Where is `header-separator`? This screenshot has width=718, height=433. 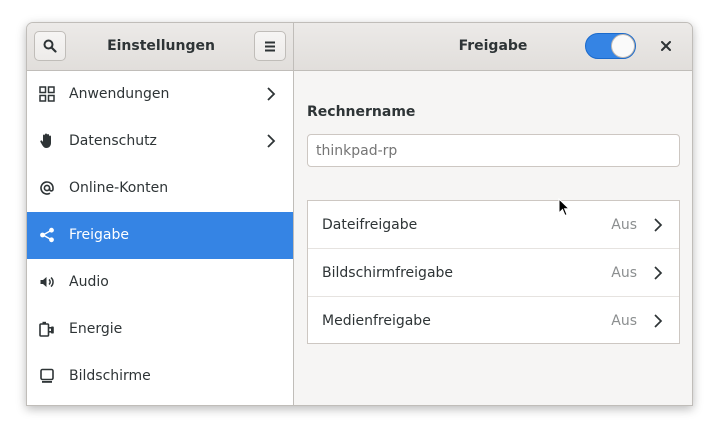 header-separator is located at coordinates (293, 46).